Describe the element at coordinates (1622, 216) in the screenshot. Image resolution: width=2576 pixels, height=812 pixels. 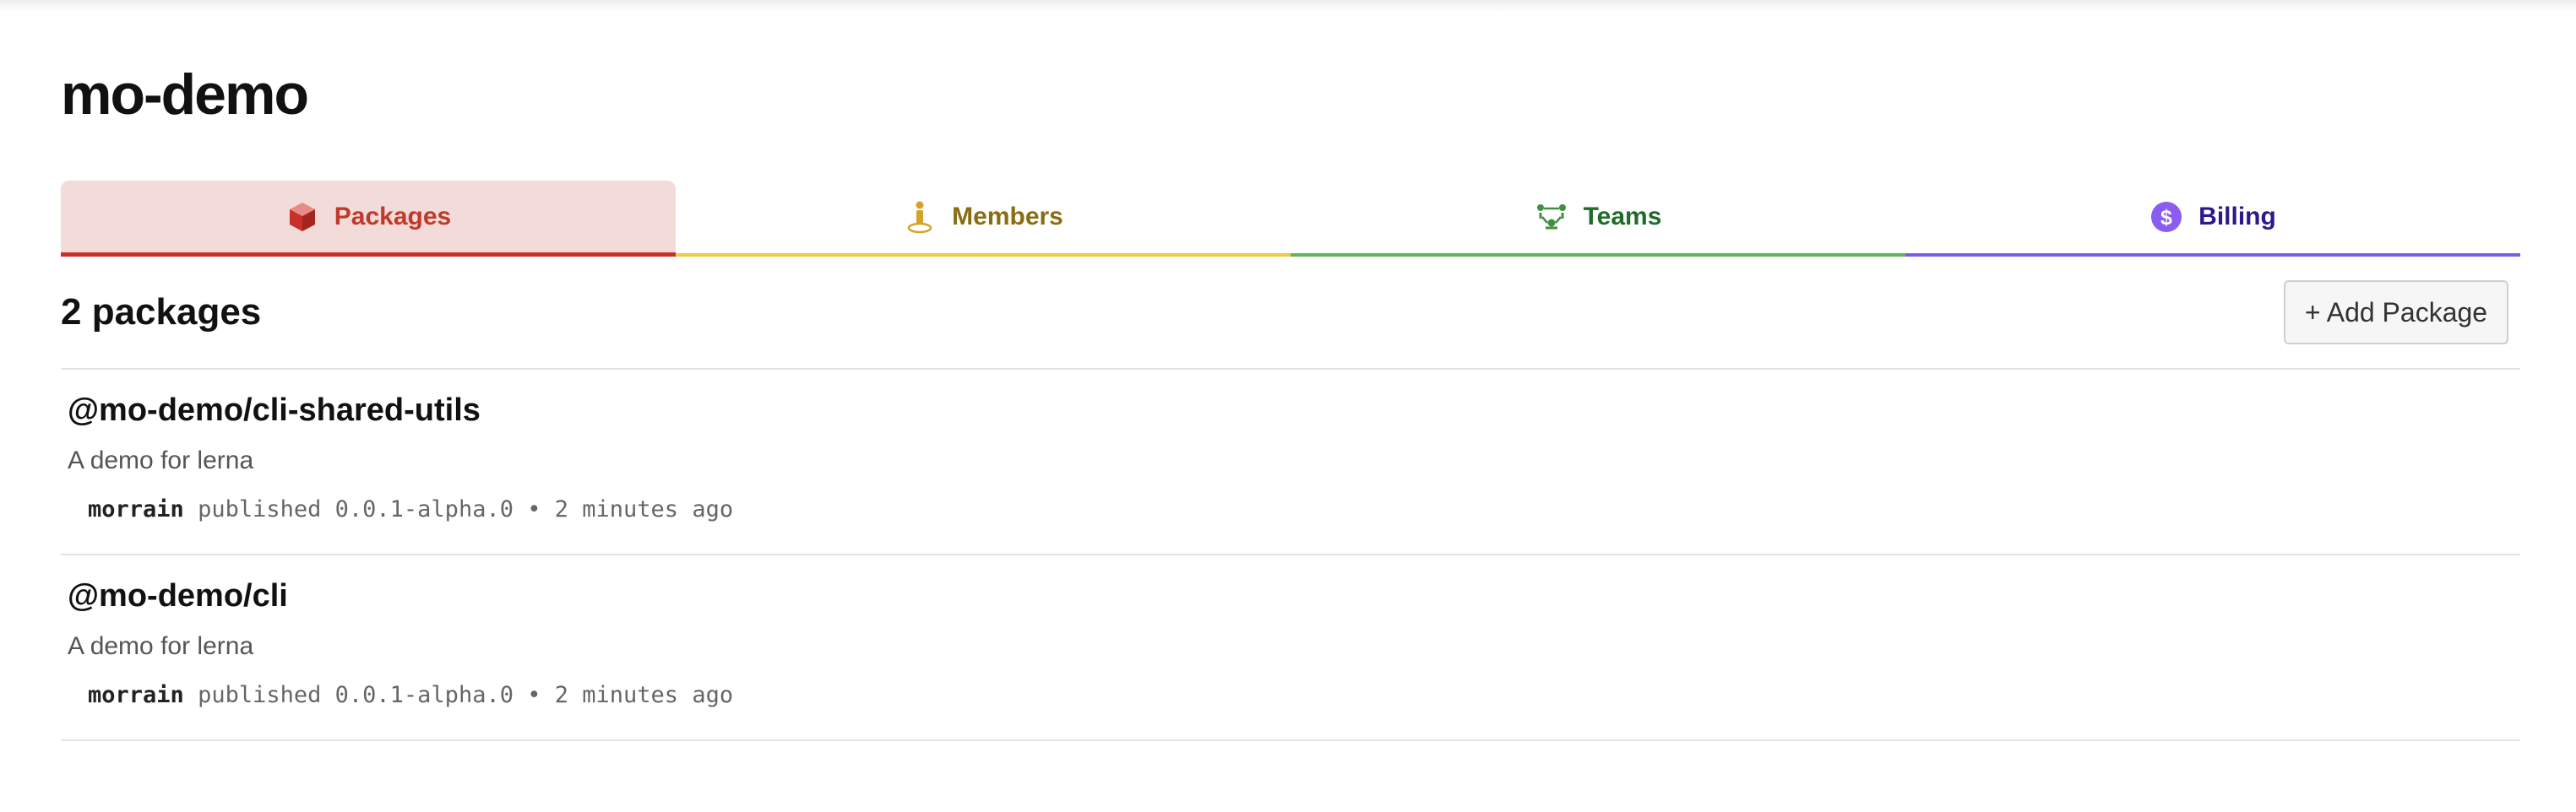
I see `tab-teams-label: Teams` at that location.